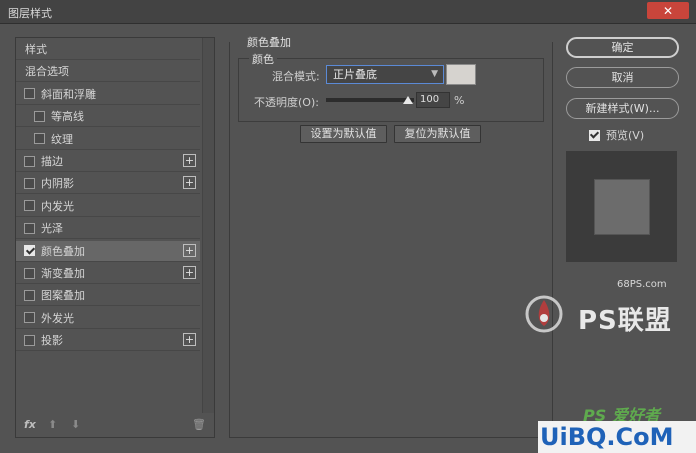 This screenshot has width=696, height=453. What do you see at coordinates (391, 86) in the screenshot?
I see `color-group: 颜色 混合模式: 正片叠底 ▼ 不透明度(O): 100 %` at bounding box center [391, 86].